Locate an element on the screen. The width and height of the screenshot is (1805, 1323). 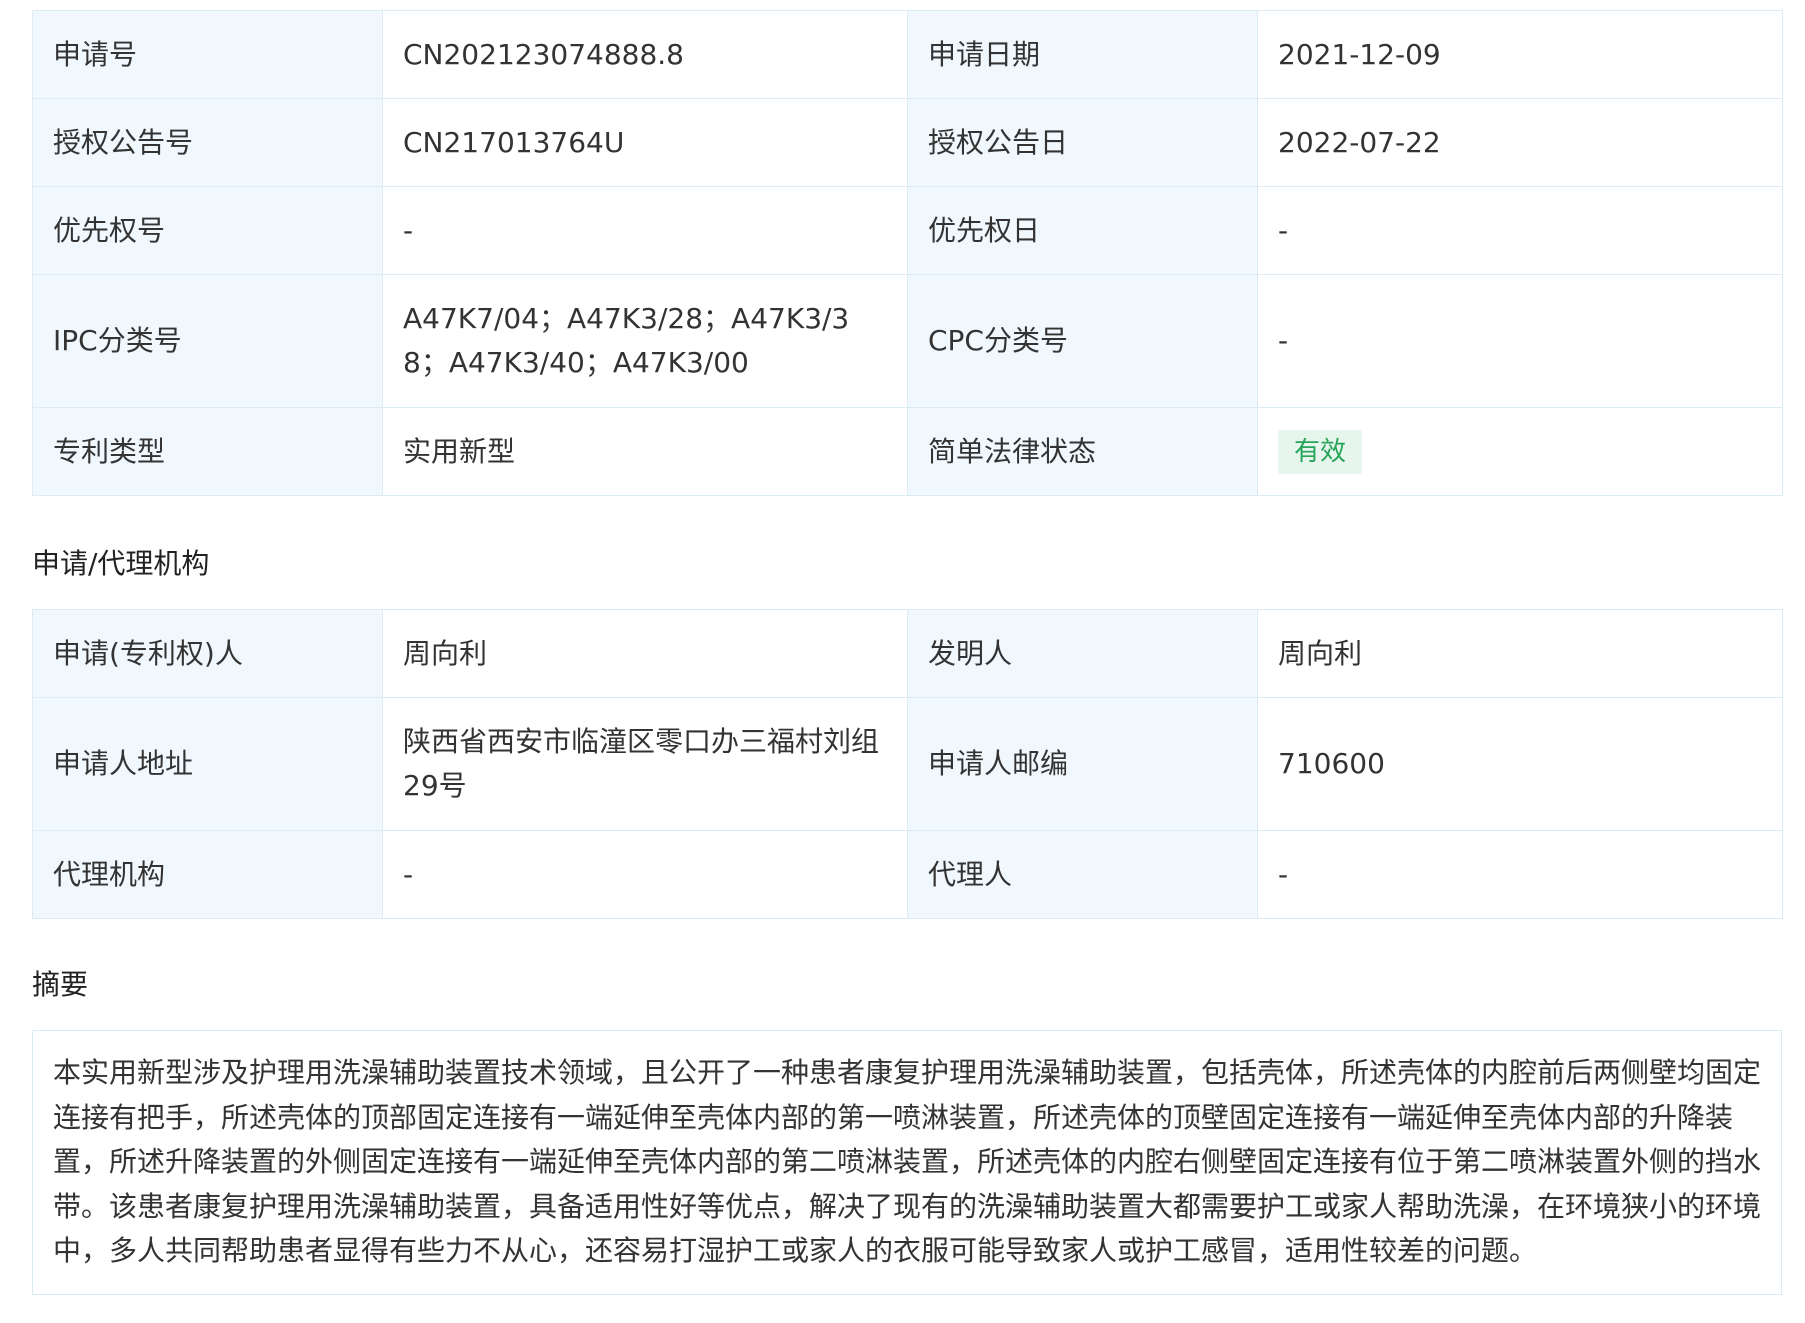
table-row: 优先权号 - 优先权日 - is located at coordinates (907, 230).